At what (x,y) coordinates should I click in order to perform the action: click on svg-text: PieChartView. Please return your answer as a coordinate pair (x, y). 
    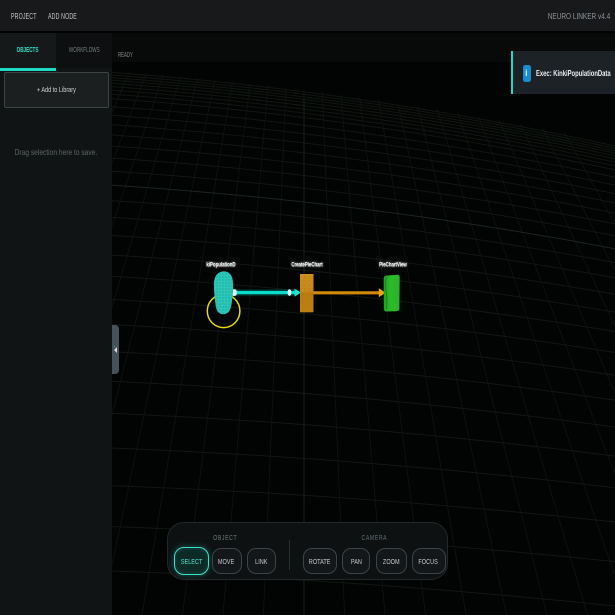
    Looking at the image, I should click on (393, 265).